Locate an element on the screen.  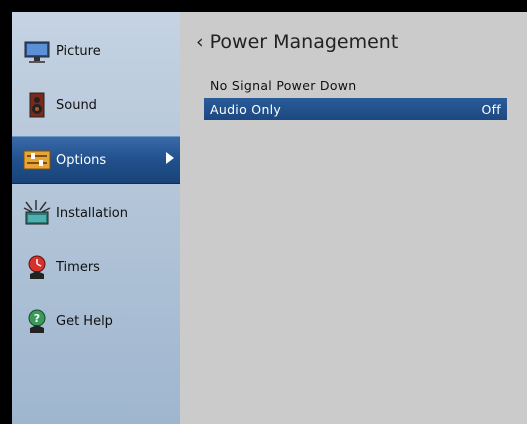
sidebar-item-options: Options is located at coordinates (96, 160).